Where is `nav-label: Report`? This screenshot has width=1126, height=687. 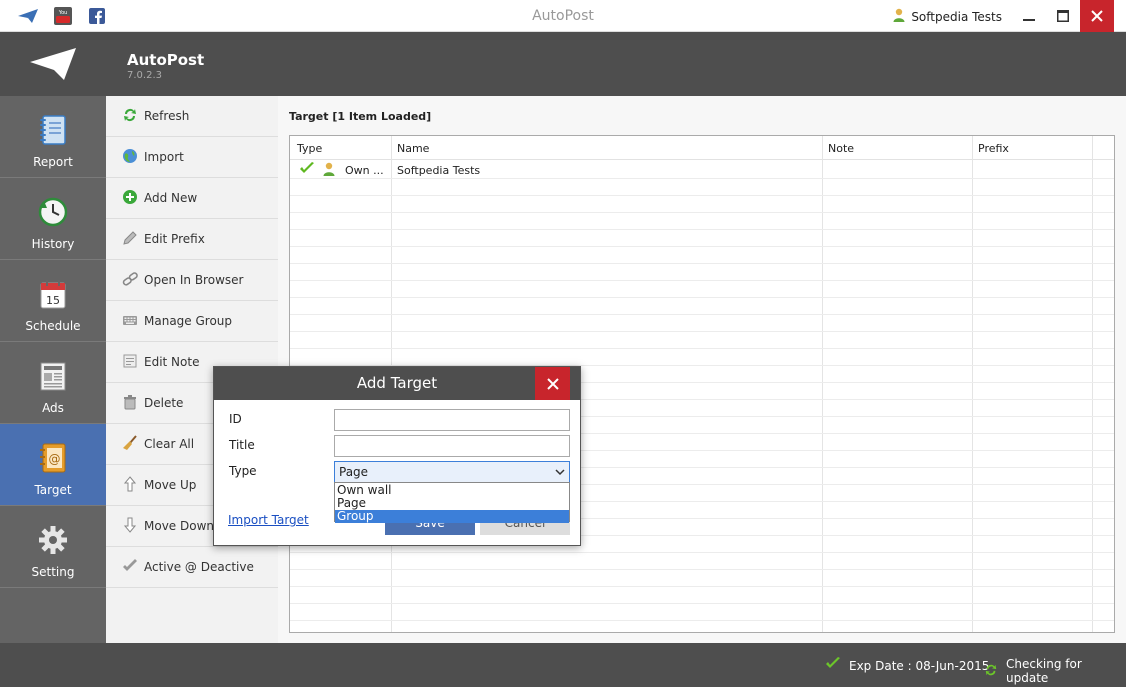
nav-label: Report is located at coordinates (53, 162).